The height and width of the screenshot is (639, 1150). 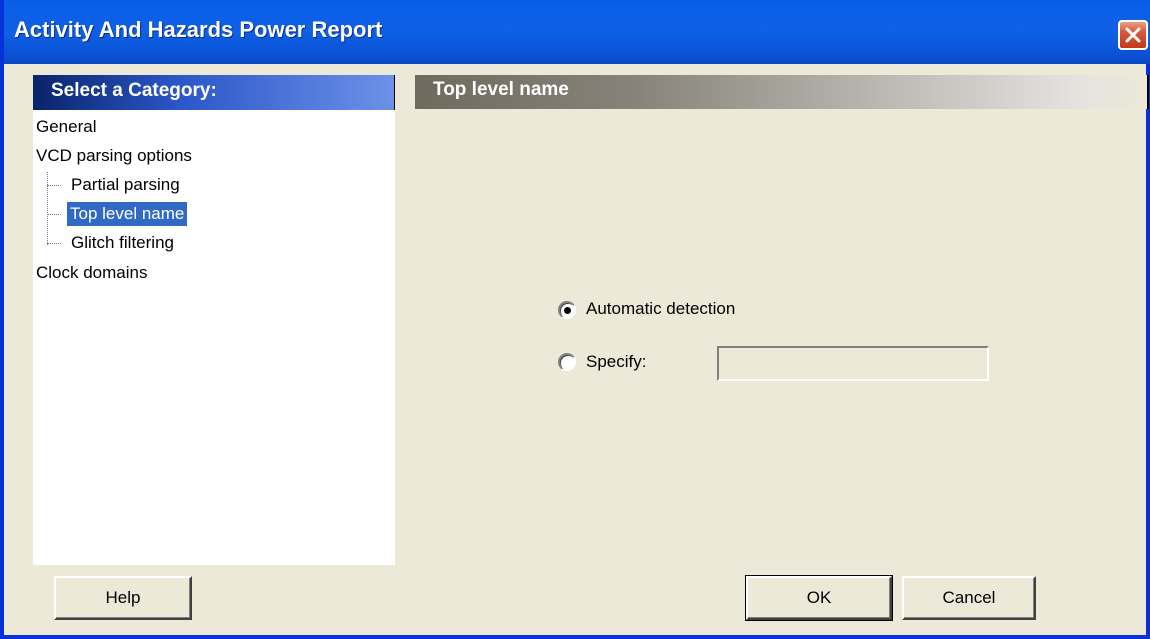 I want to click on close-button, so click(x=1133, y=35).